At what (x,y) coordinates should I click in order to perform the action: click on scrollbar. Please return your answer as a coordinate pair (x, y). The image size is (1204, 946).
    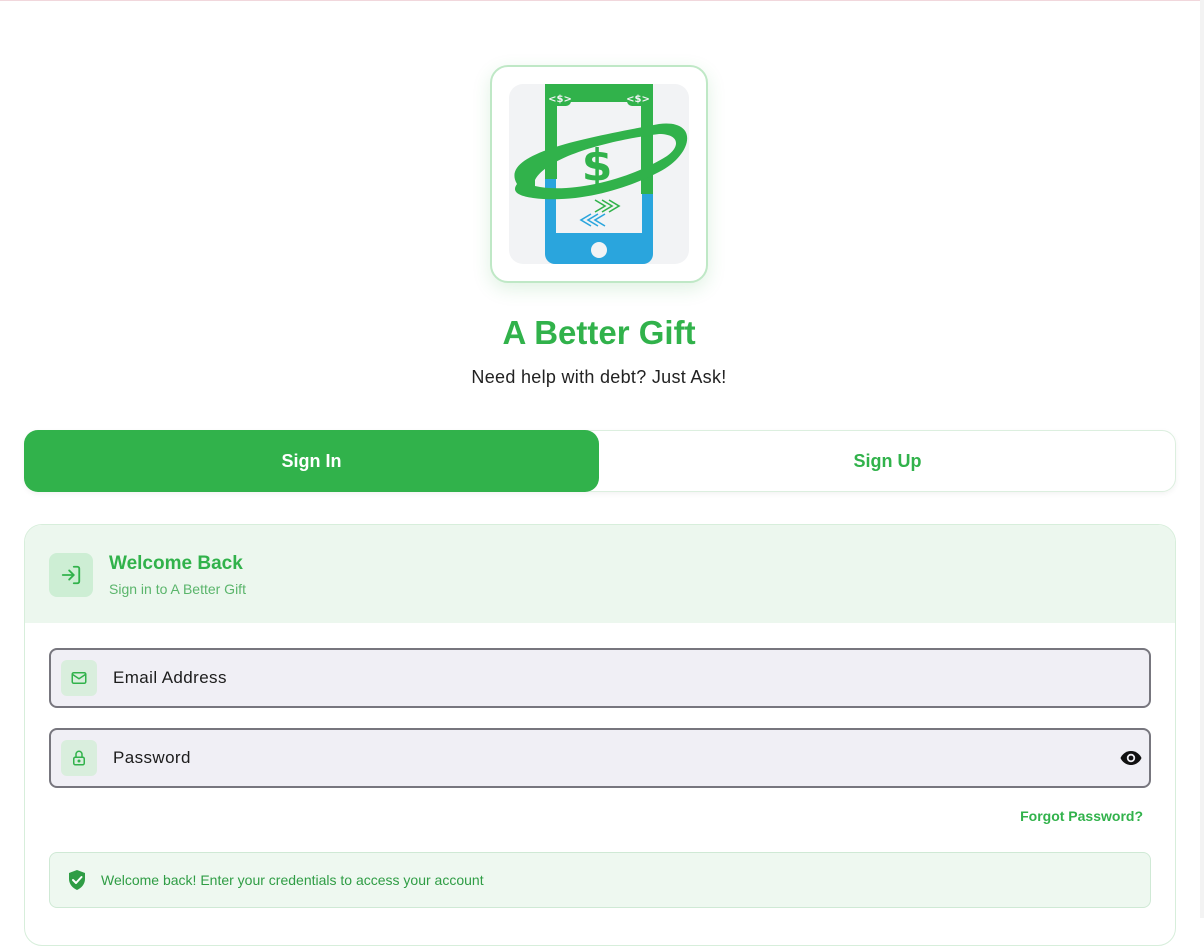
    Looking at the image, I should click on (1202, 459).